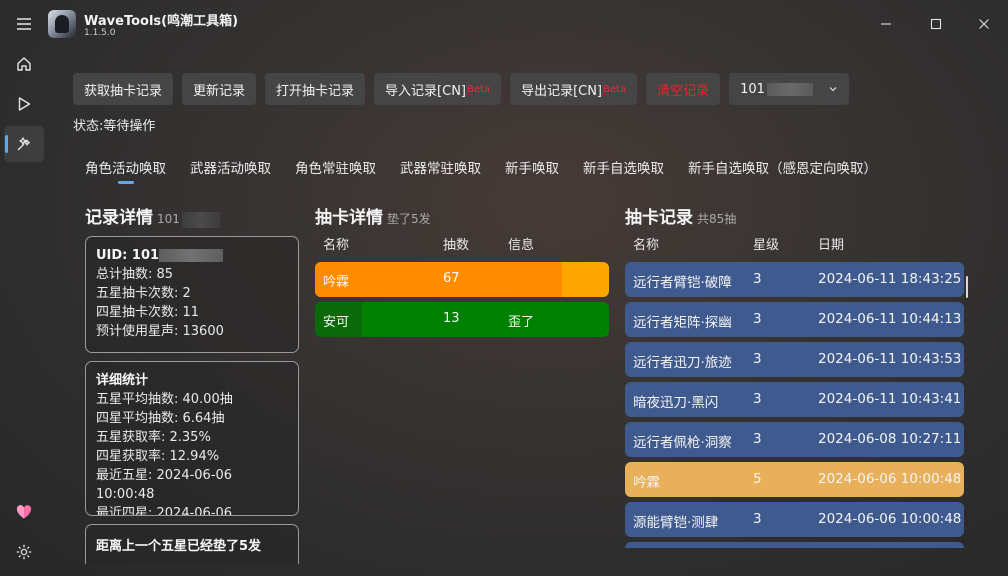  Describe the element at coordinates (425, 91) in the screenshot. I see `import-label: 导入记录[CN]` at that location.